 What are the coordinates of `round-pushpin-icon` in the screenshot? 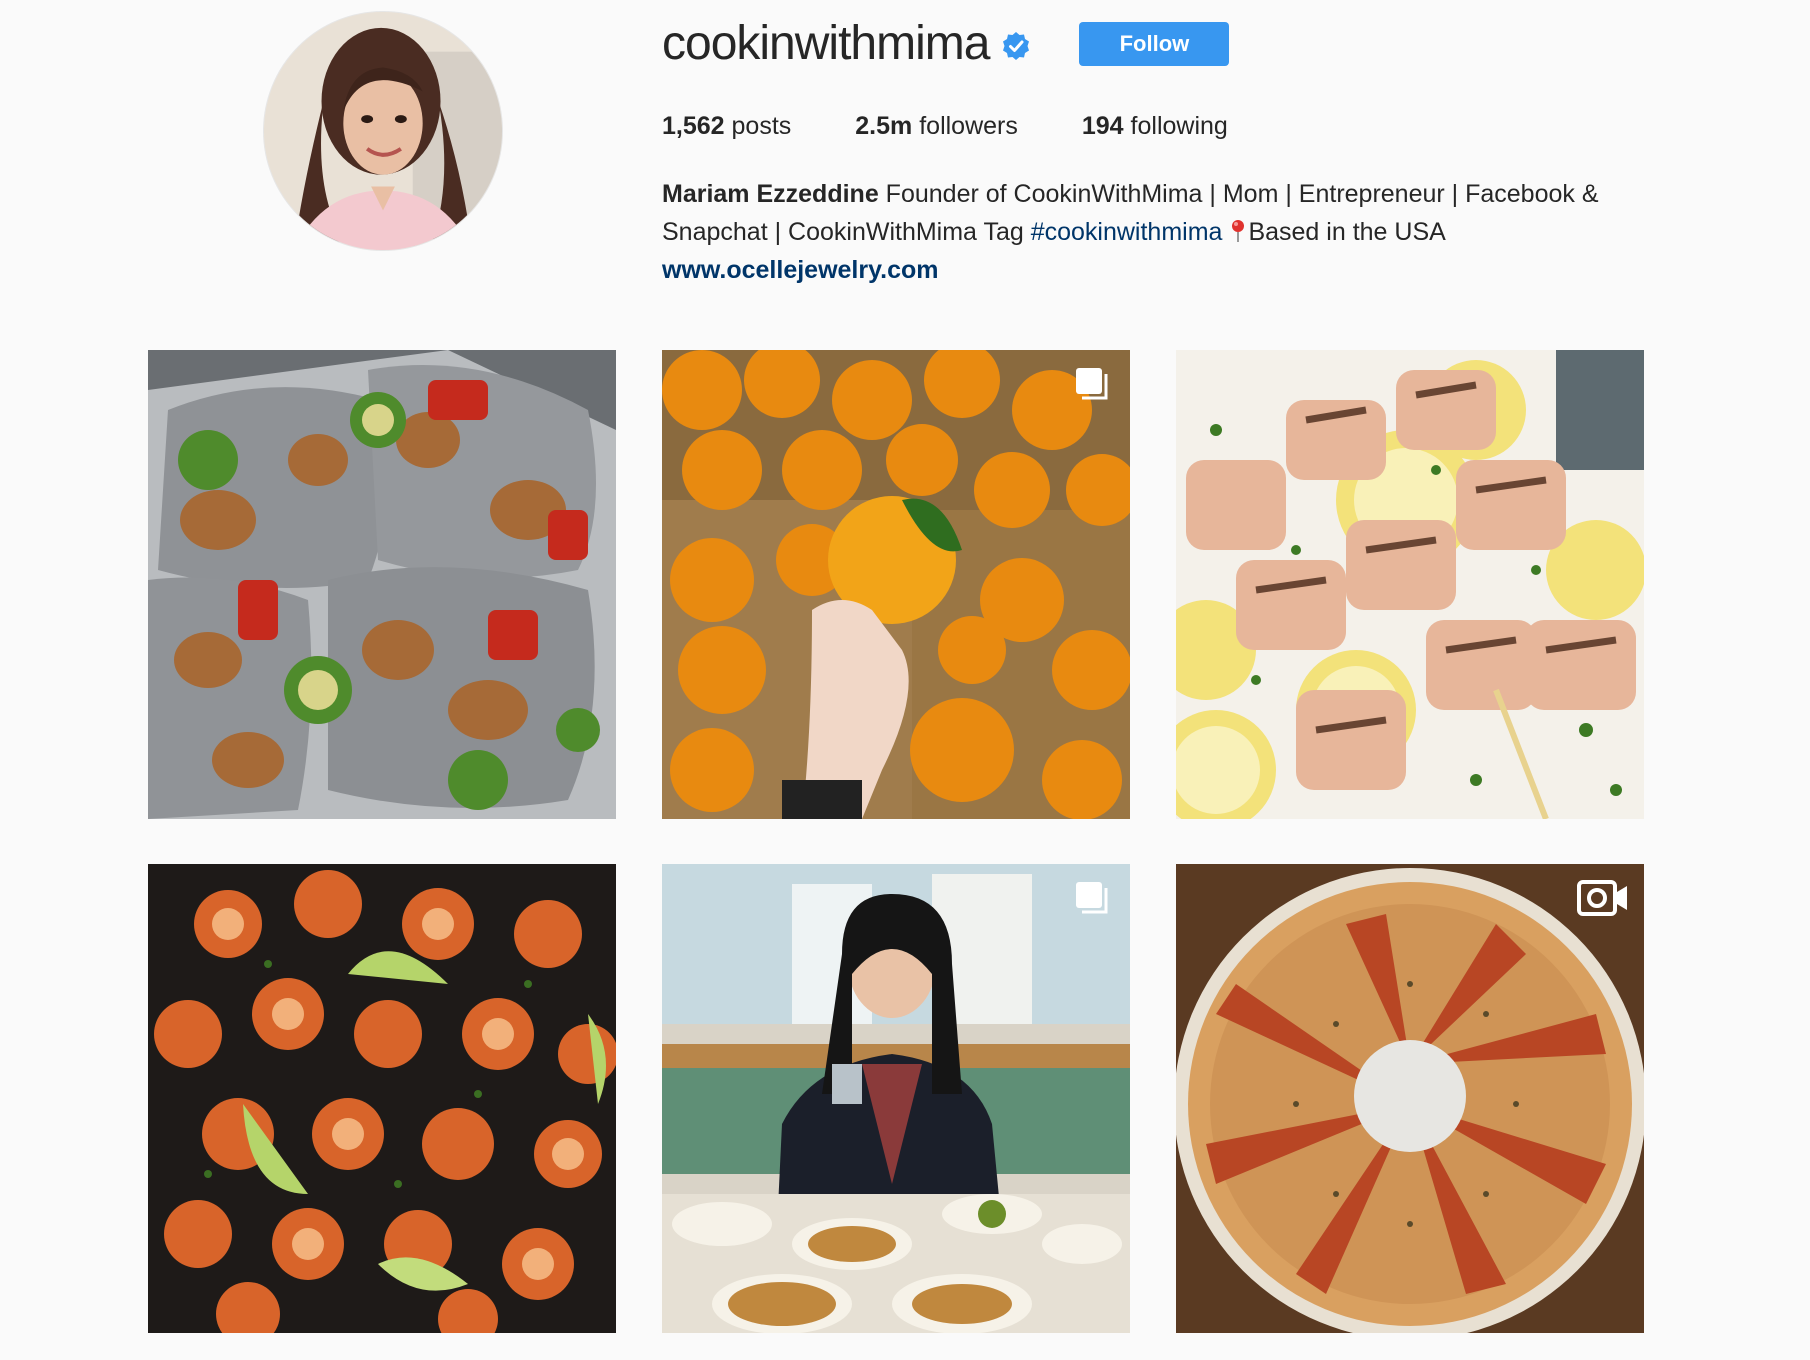 It's located at (1238, 229).